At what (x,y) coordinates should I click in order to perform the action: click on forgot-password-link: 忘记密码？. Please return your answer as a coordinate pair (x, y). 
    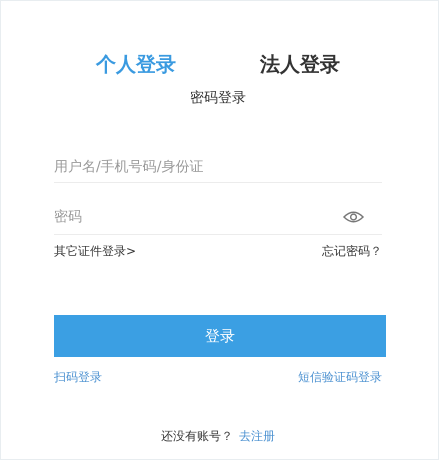
    Looking at the image, I should click on (352, 251).